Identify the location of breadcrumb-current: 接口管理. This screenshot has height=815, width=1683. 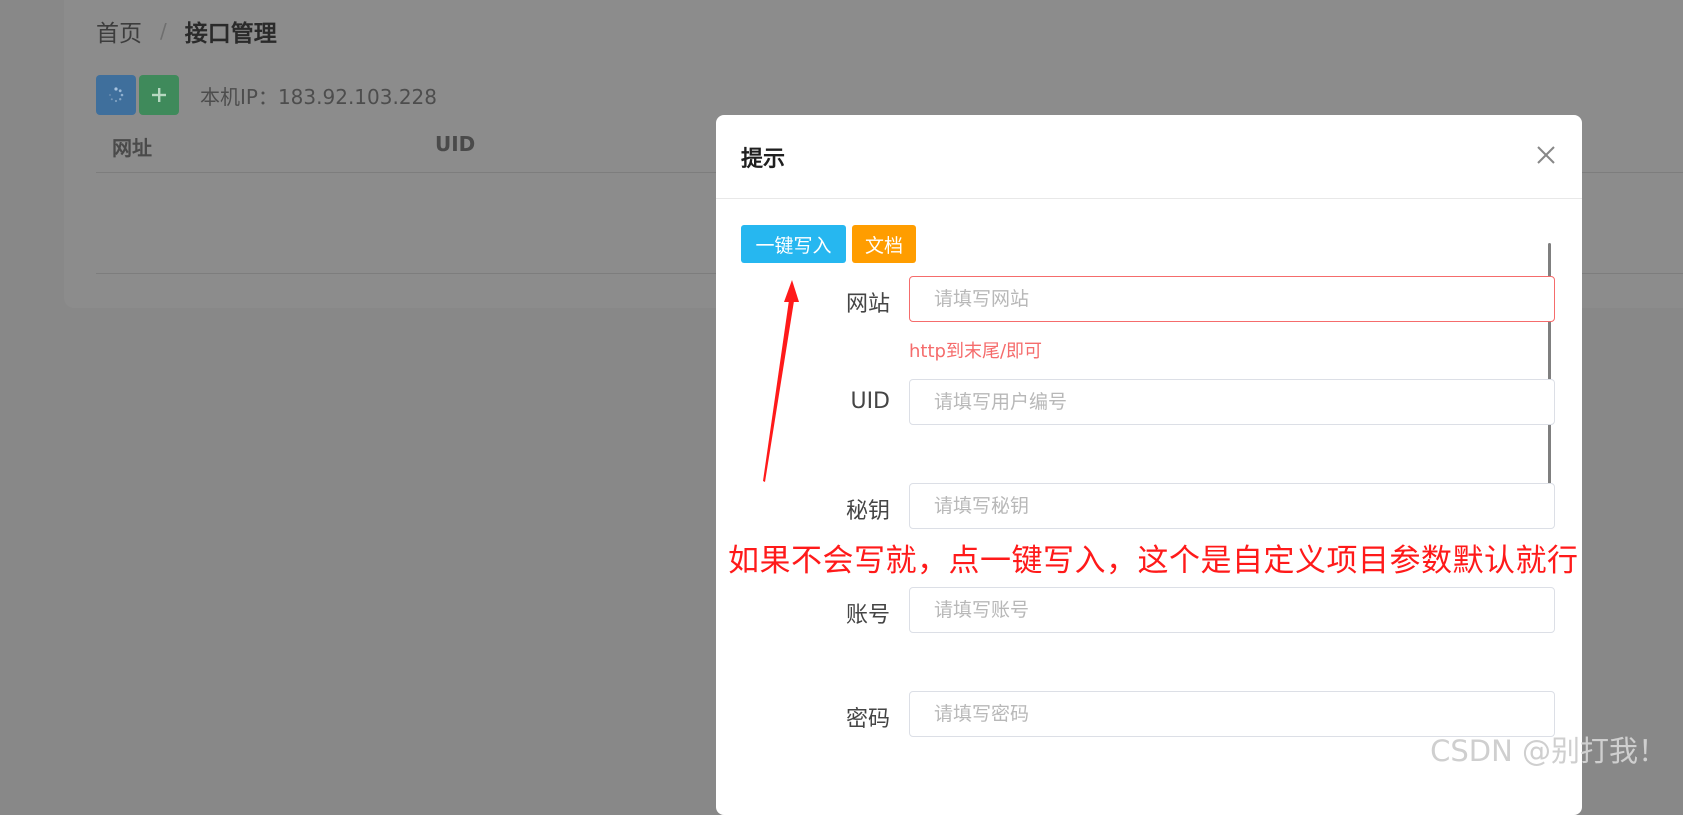
(230, 34).